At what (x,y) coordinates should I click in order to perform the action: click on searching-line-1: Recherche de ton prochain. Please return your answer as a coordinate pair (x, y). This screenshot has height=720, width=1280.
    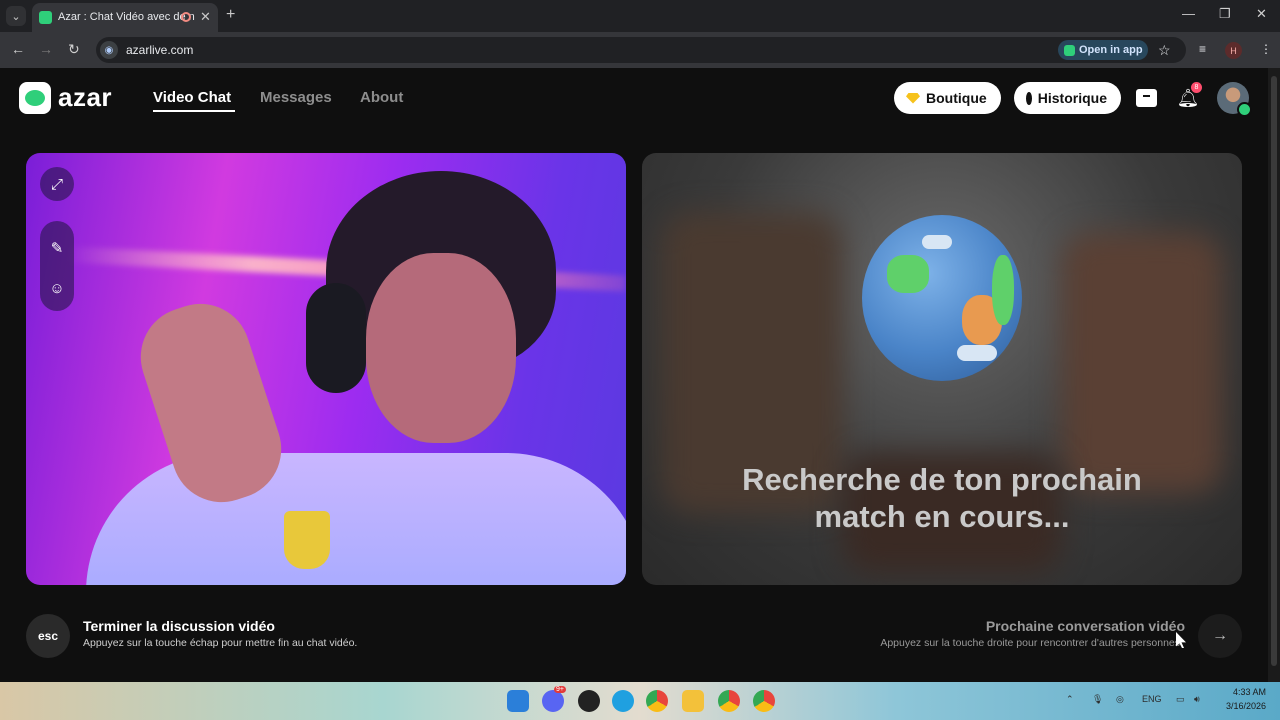
    Looking at the image, I should click on (942, 479).